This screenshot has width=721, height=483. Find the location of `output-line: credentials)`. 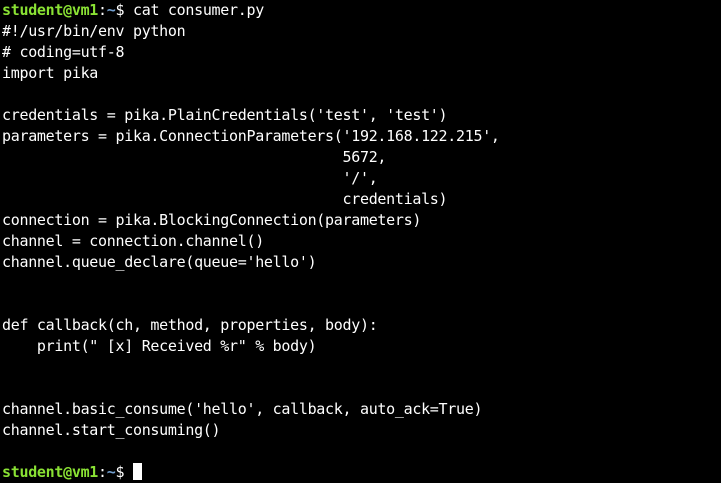

output-line: credentials) is located at coordinates (225, 199).